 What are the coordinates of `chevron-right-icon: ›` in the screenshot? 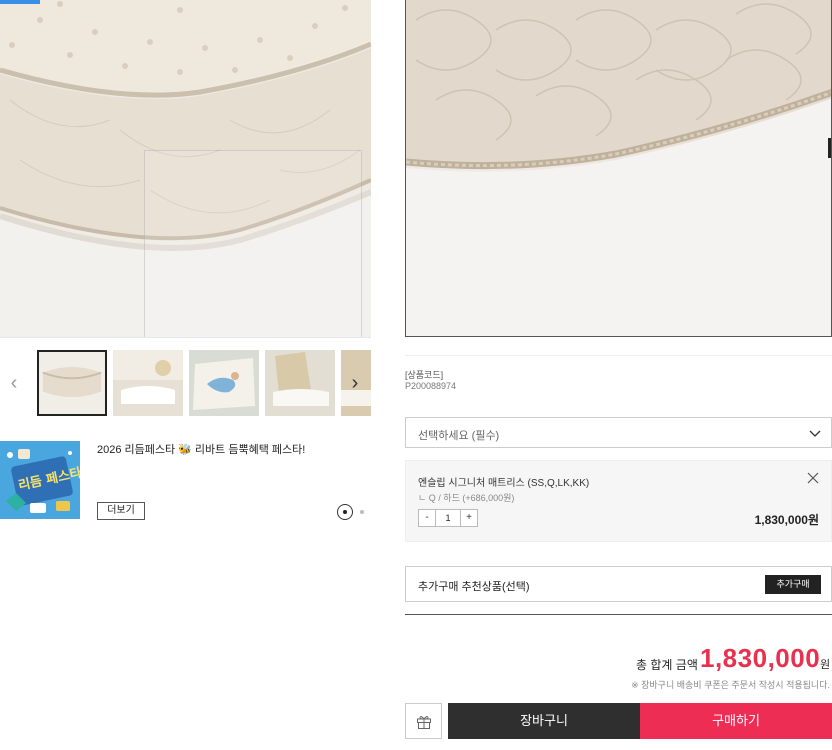 It's located at (355, 383).